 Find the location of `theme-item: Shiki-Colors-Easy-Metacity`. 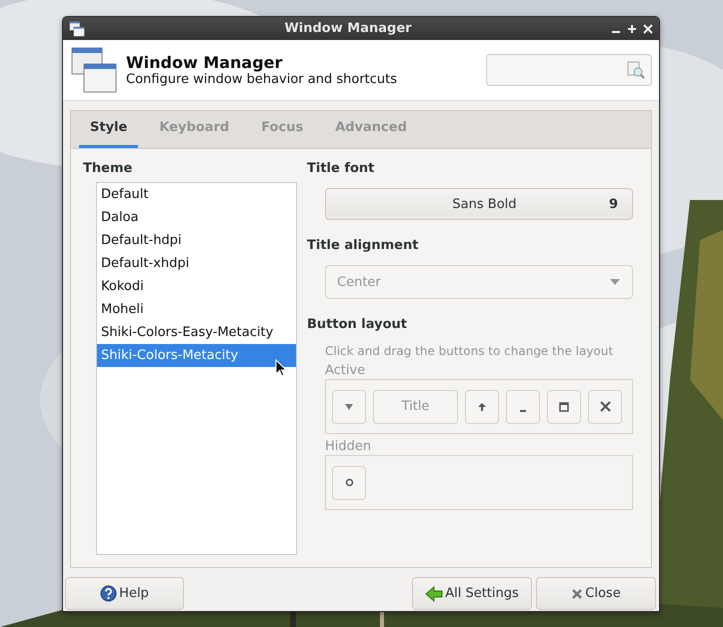

theme-item: Shiki-Colors-Easy-Metacity is located at coordinates (196, 332).